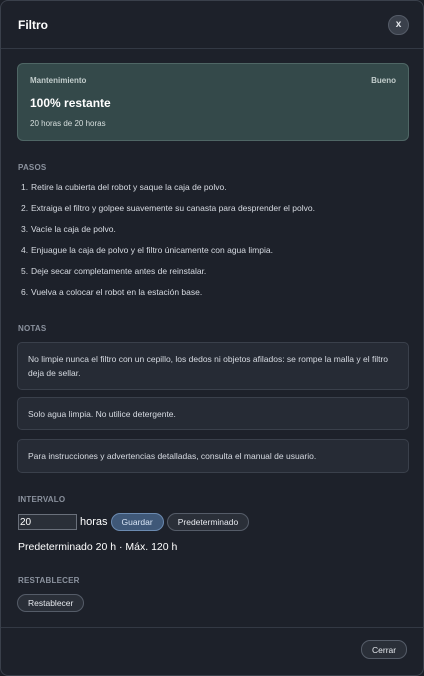  I want to click on dialog-title: Filtro, so click(33, 25).